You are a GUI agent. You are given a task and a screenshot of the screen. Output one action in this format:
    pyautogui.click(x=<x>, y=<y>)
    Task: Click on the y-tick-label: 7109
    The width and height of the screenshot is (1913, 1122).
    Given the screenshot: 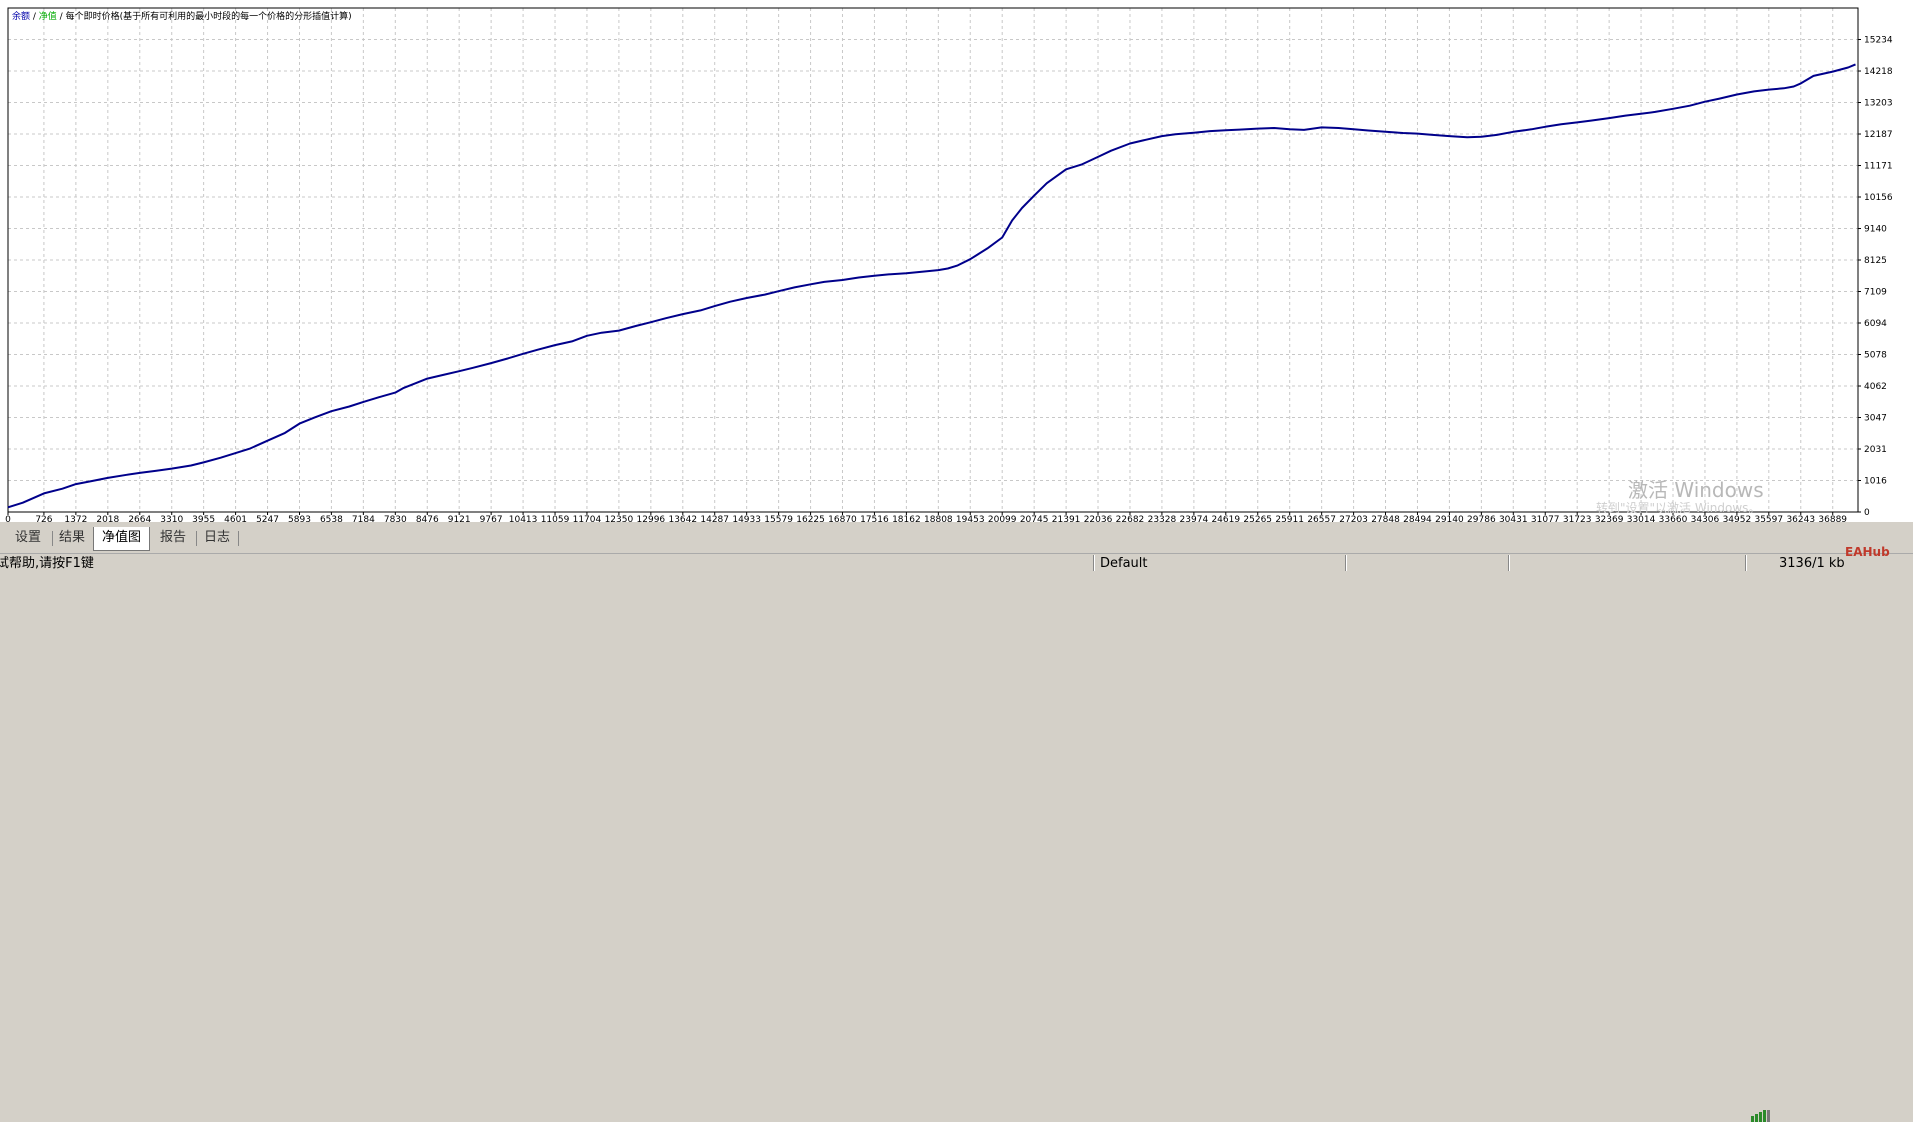 What is the action you would take?
    pyautogui.click(x=1875, y=293)
    